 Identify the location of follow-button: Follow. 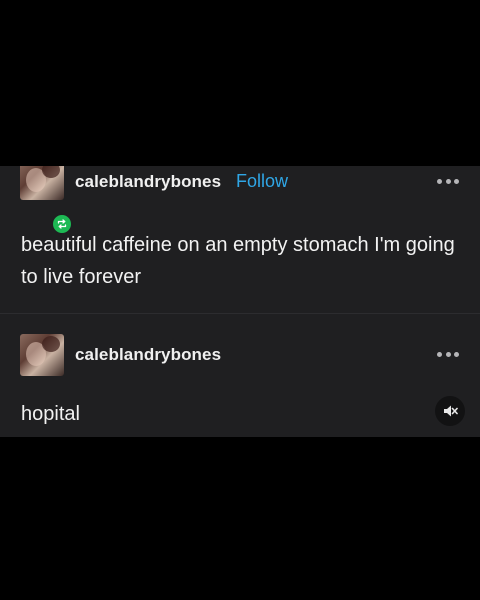
(262, 181).